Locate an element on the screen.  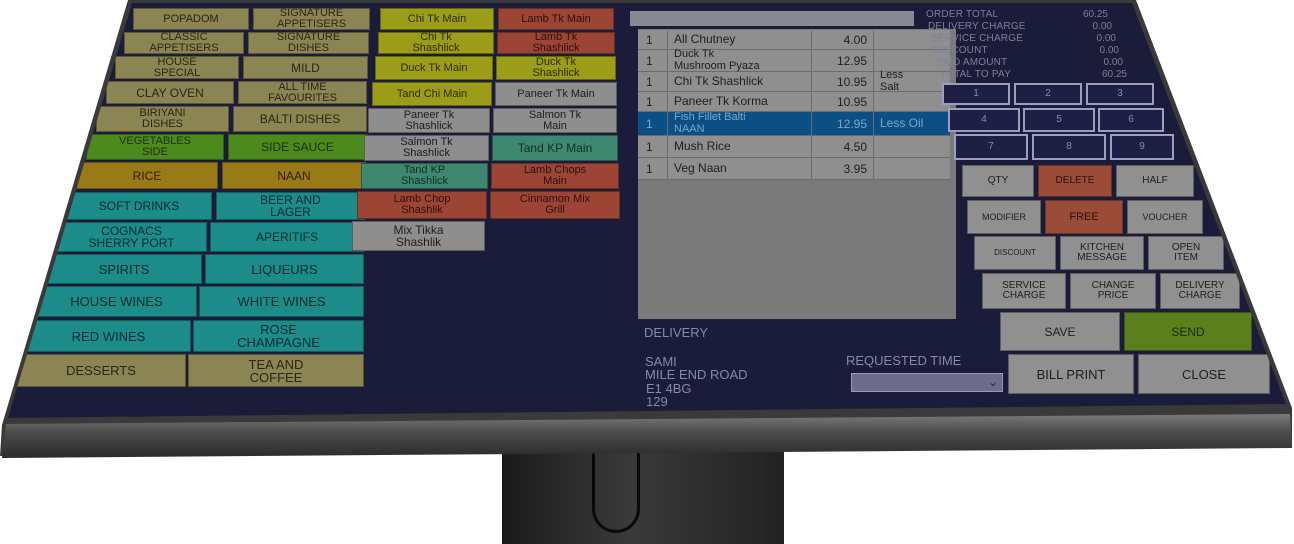
bill-print-button: BILL PRINT is located at coordinates (1071, 374).